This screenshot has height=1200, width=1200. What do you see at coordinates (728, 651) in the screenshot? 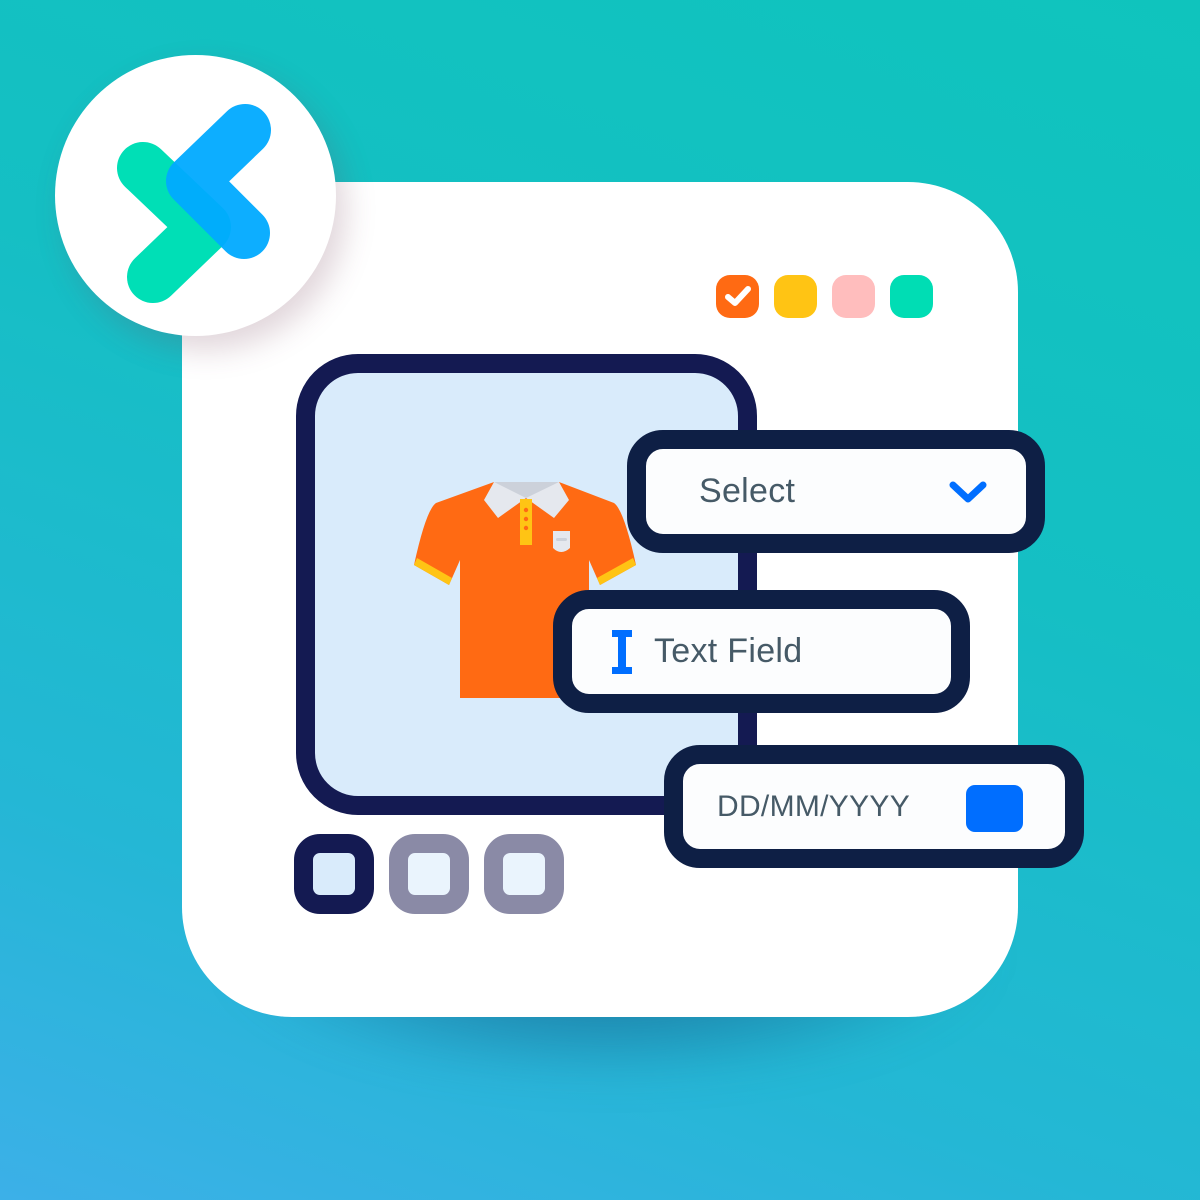
I see `text-field-label: Text Field` at bounding box center [728, 651].